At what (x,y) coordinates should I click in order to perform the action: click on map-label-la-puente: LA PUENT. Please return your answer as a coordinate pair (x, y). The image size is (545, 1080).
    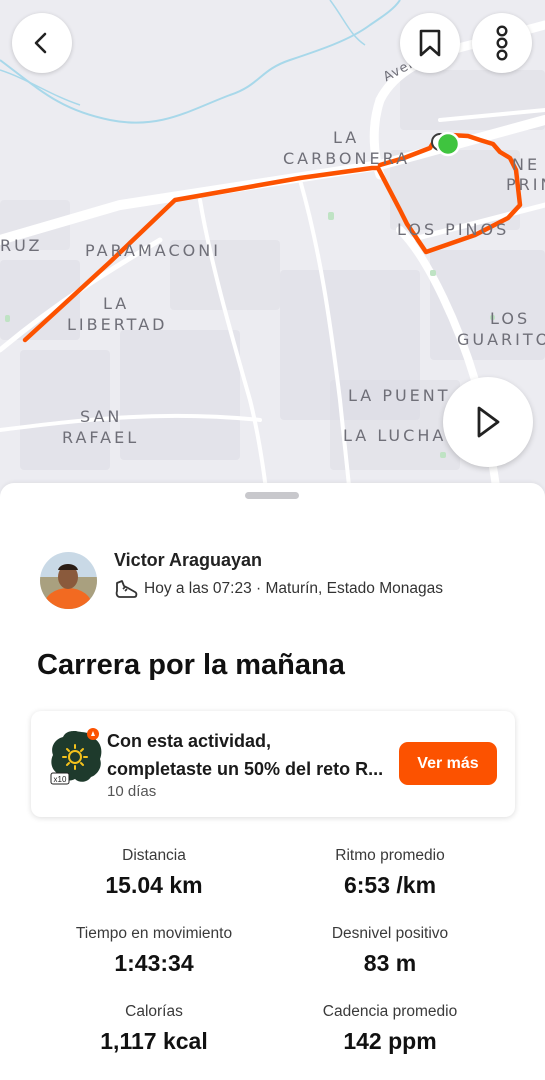
    Looking at the image, I should click on (399, 395).